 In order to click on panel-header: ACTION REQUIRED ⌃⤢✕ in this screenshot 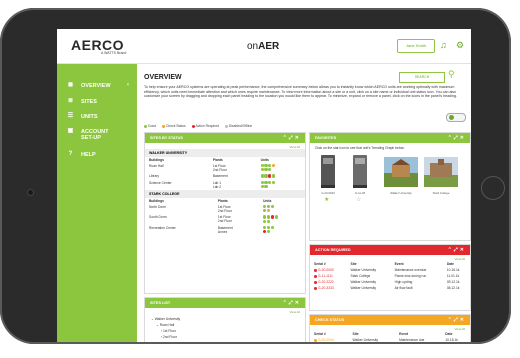, I will do `click(390, 250)`.